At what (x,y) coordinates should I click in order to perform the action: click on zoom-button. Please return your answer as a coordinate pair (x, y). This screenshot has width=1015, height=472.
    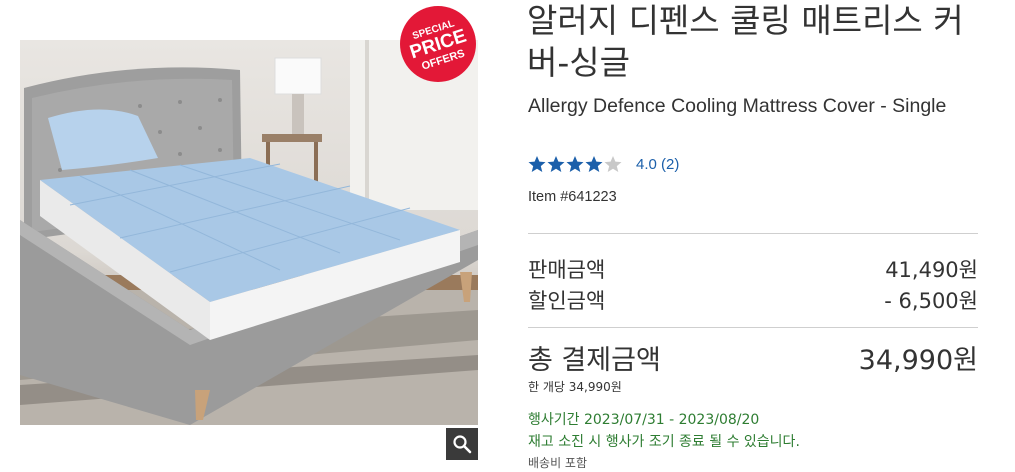
    Looking at the image, I should click on (462, 444).